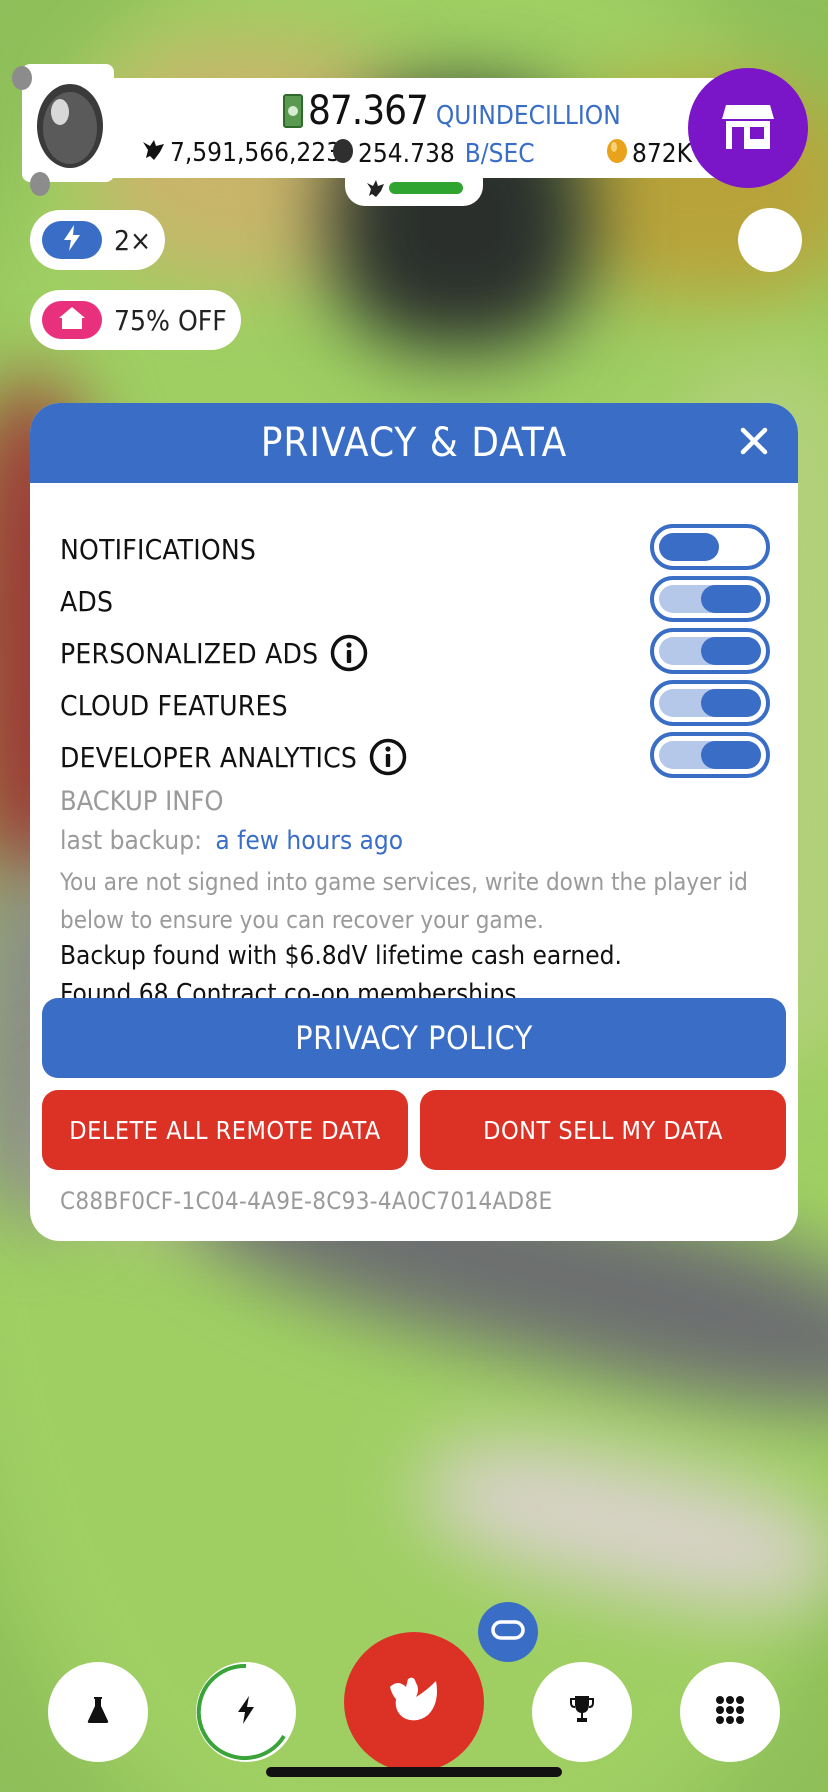 The width and height of the screenshot is (828, 1792). What do you see at coordinates (225, 1130) in the screenshot?
I see `delete-remote-data-button: DELETE ALL REMOTE DATA` at bounding box center [225, 1130].